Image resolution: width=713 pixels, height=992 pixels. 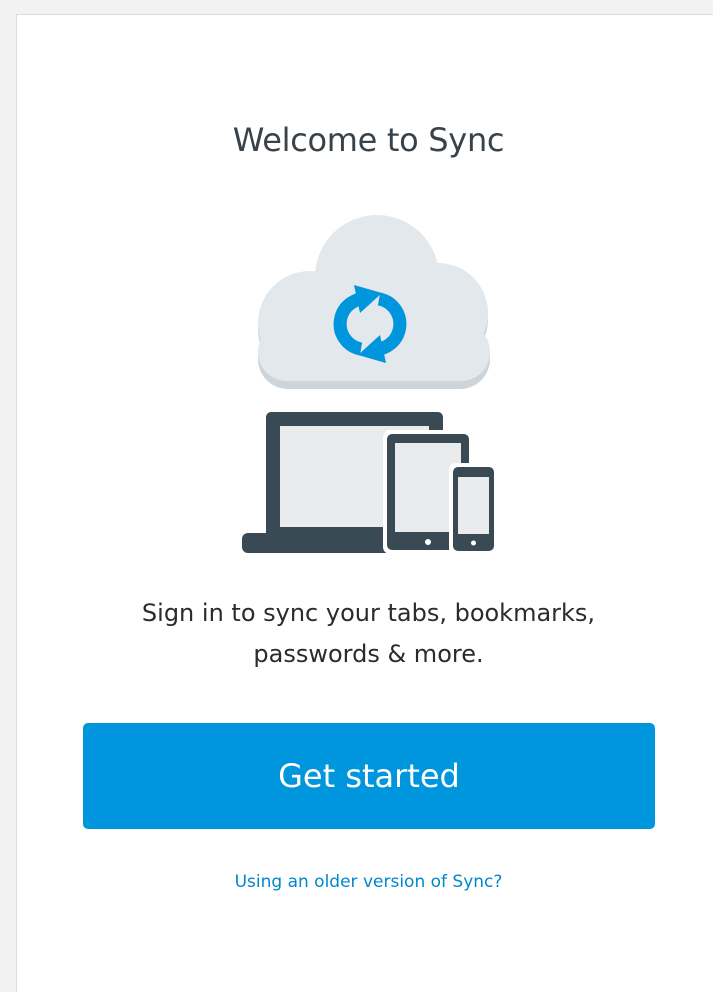 What do you see at coordinates (368, 140) in the screenshot?
I see `page-title: Welcome to Sync` at bounding box center [368, 140].